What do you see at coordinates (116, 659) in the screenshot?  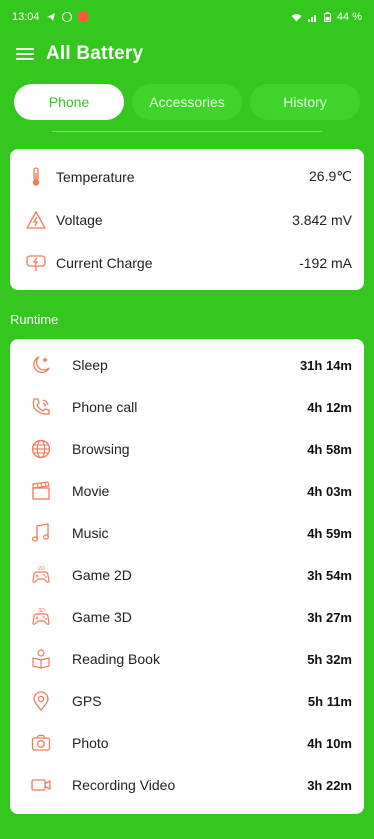 I see `runtime-label: Reading Book` at bounding box center [116, 659].